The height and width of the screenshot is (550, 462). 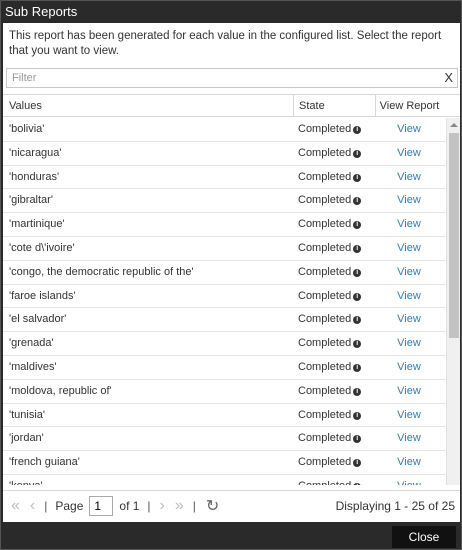 What do you see at coordinates (448, 78) in the screenshot?
I see `clear-filter-icon: X` at bounding box center [448, 78].